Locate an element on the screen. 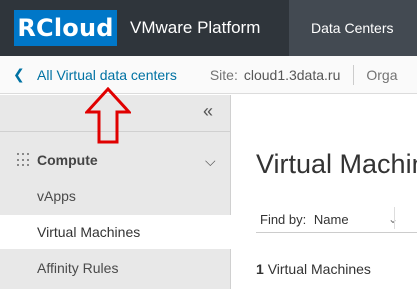  chevron-left-icon: ❮ is located at coordinates (20, 74).